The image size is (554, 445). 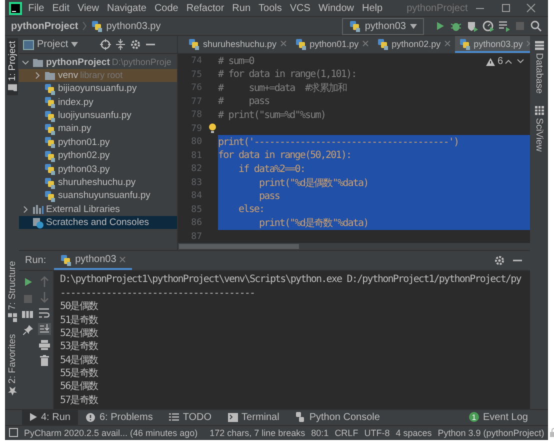 I want to click on gauge-icon, so click(x=488, y=26).